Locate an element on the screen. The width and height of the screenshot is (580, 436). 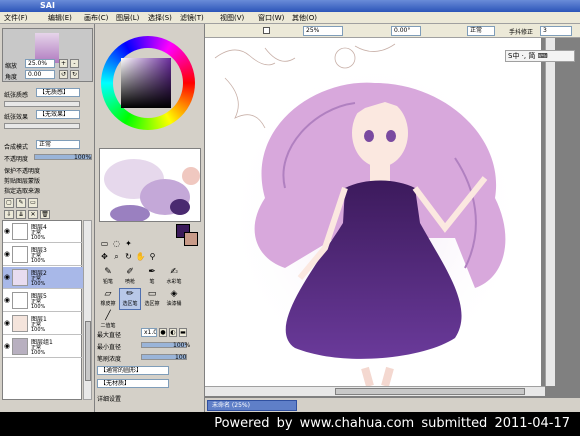
new-layer-button: ▢ is located at coordinates (9, 203).